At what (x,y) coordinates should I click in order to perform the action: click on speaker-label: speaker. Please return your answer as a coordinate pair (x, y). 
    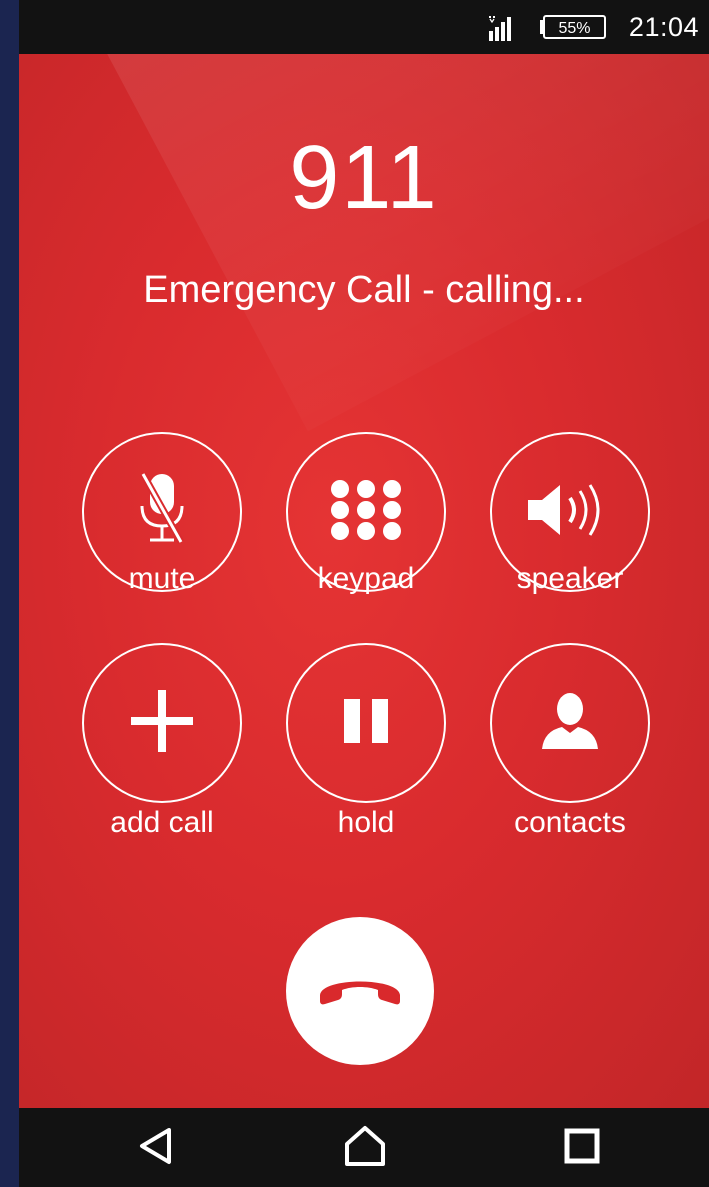
    Looking at the image, I should click on (570, 578).